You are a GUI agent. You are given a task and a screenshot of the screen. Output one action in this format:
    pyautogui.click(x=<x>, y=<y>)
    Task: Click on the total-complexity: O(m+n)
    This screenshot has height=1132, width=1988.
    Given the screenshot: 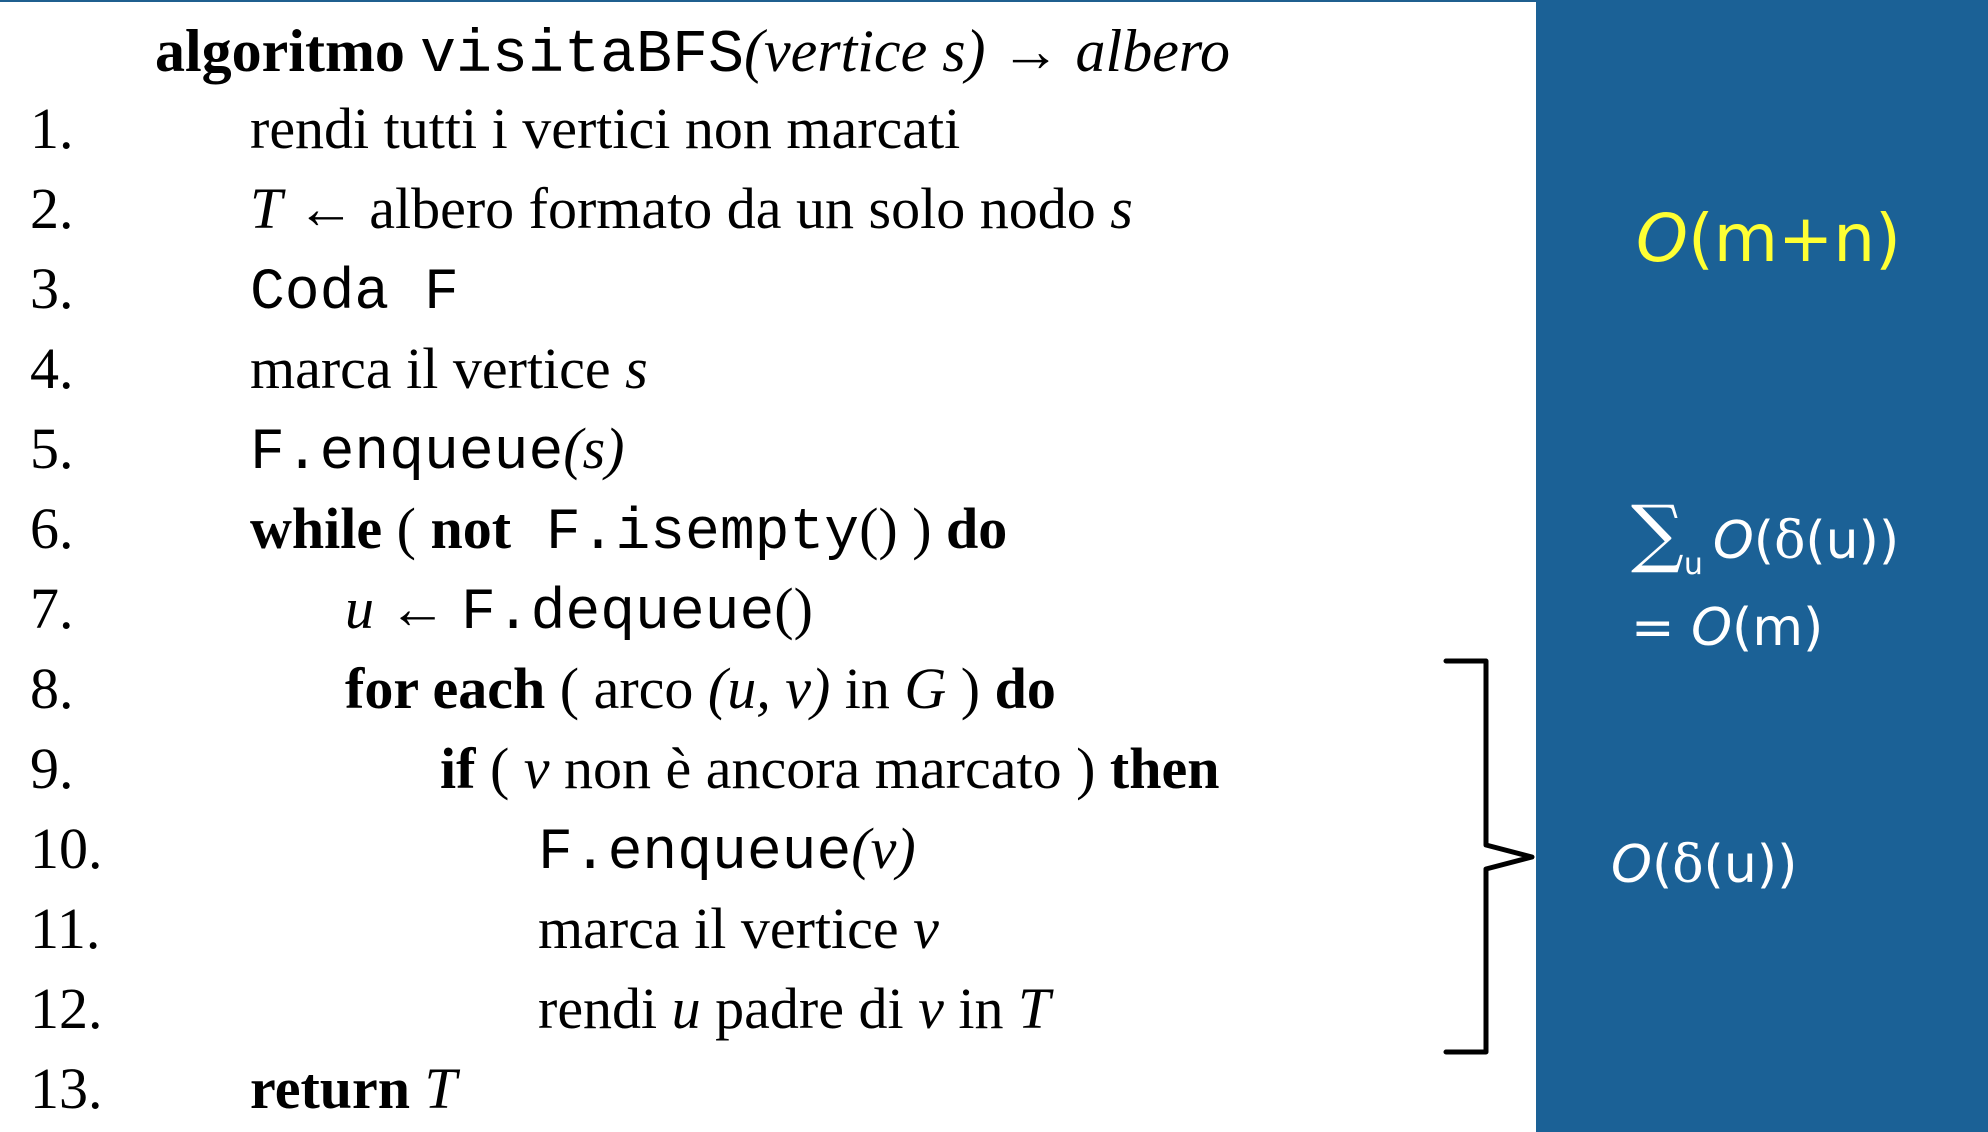 What is the action you would take?
    pyautogui.click(x=1768, y=238)
    